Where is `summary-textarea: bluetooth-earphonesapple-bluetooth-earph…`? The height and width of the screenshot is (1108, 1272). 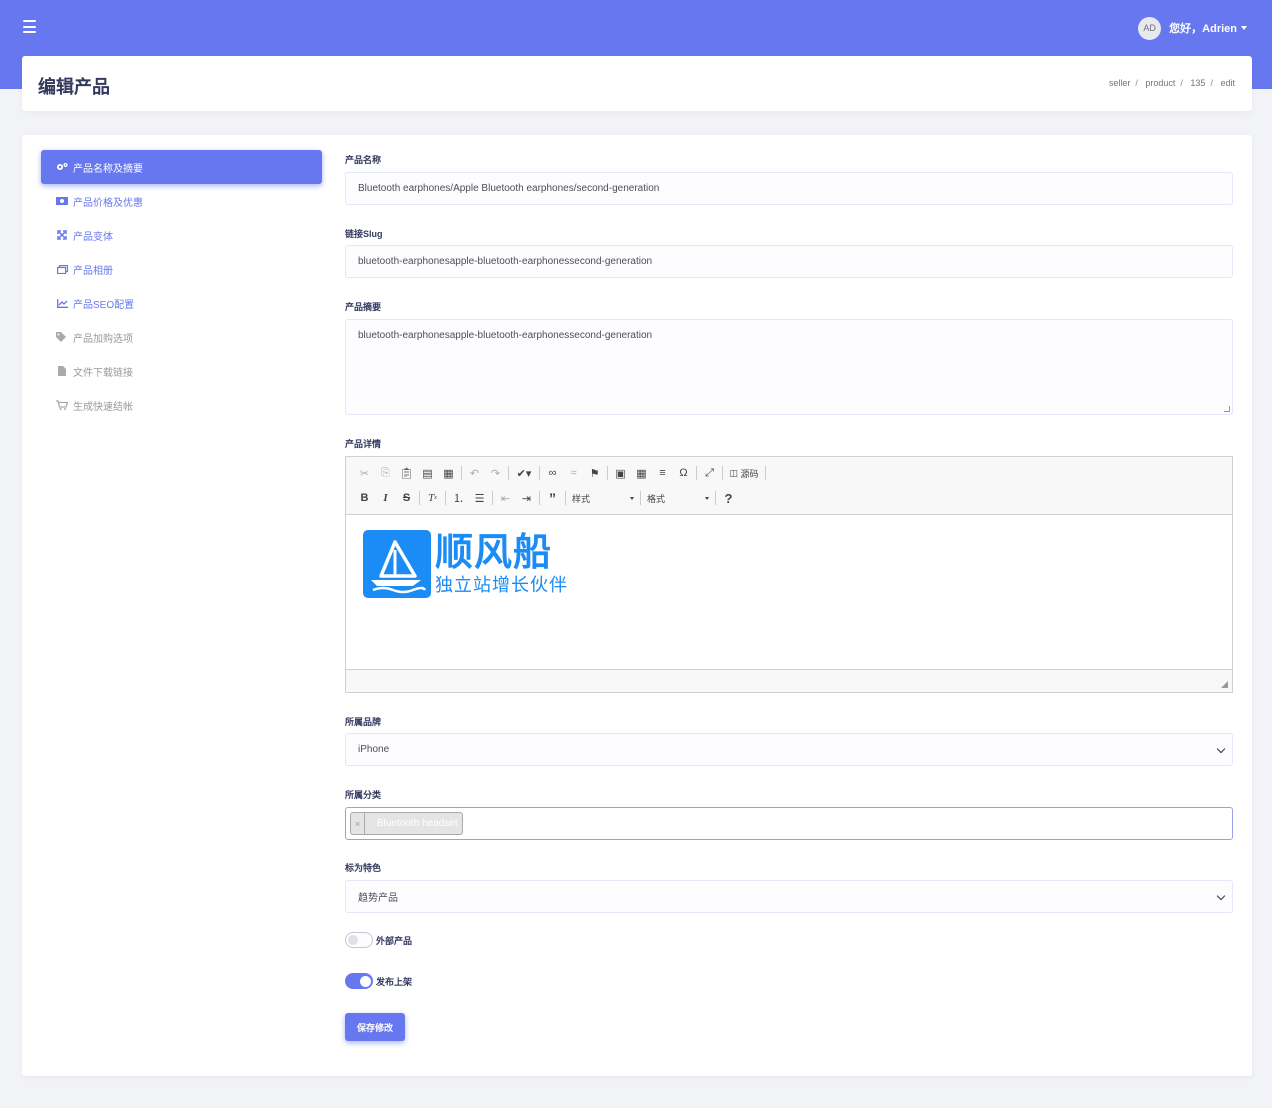 summary-textarea: bluetooth-earphonesapple-bluetooth-earph… is located at coordinates (789, 367).